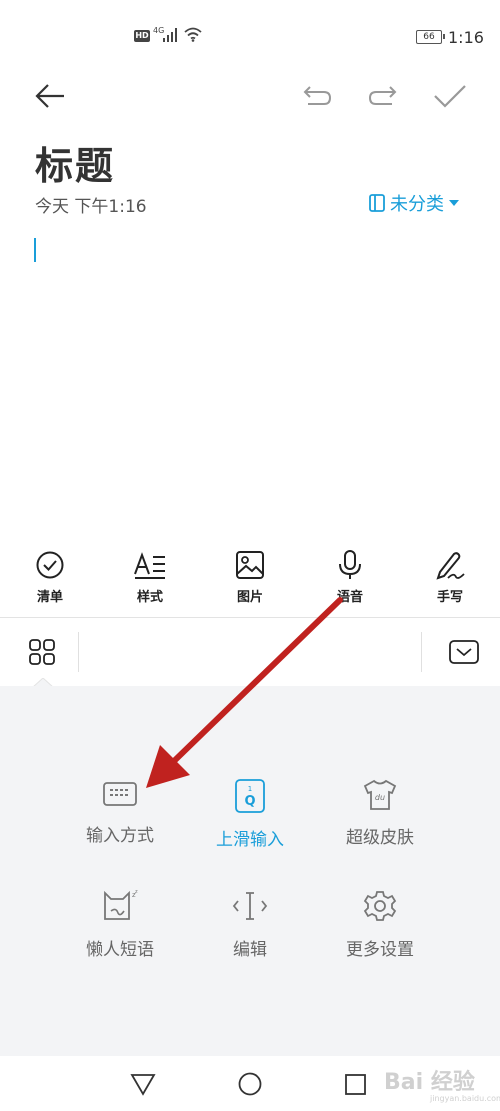 The width and height of the screenshot is (500, 1111). I want to click on nav-back-icon, so click(143, 1084).